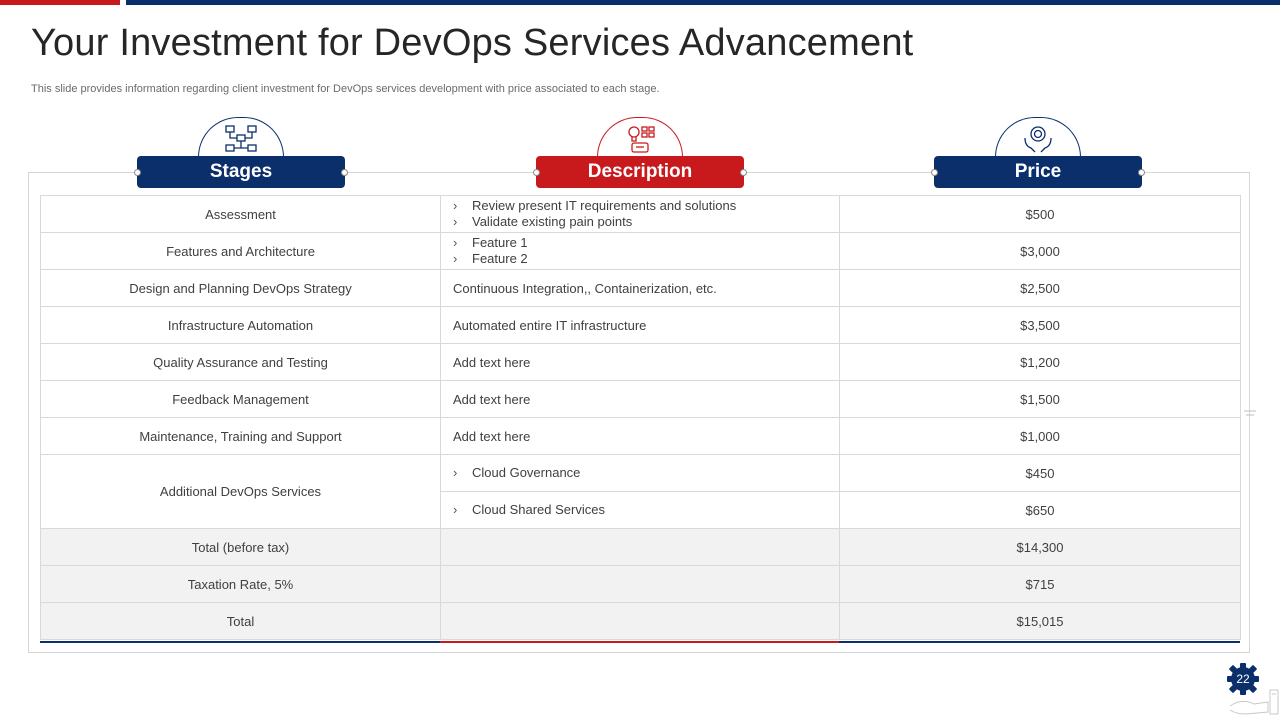 Image resolution: width=1280 pixels, height=720 pixels. What do you see at coordinates (1039, 642) in the screenshot?
I see `column-underline-price` at bounding box center [1039, 642].